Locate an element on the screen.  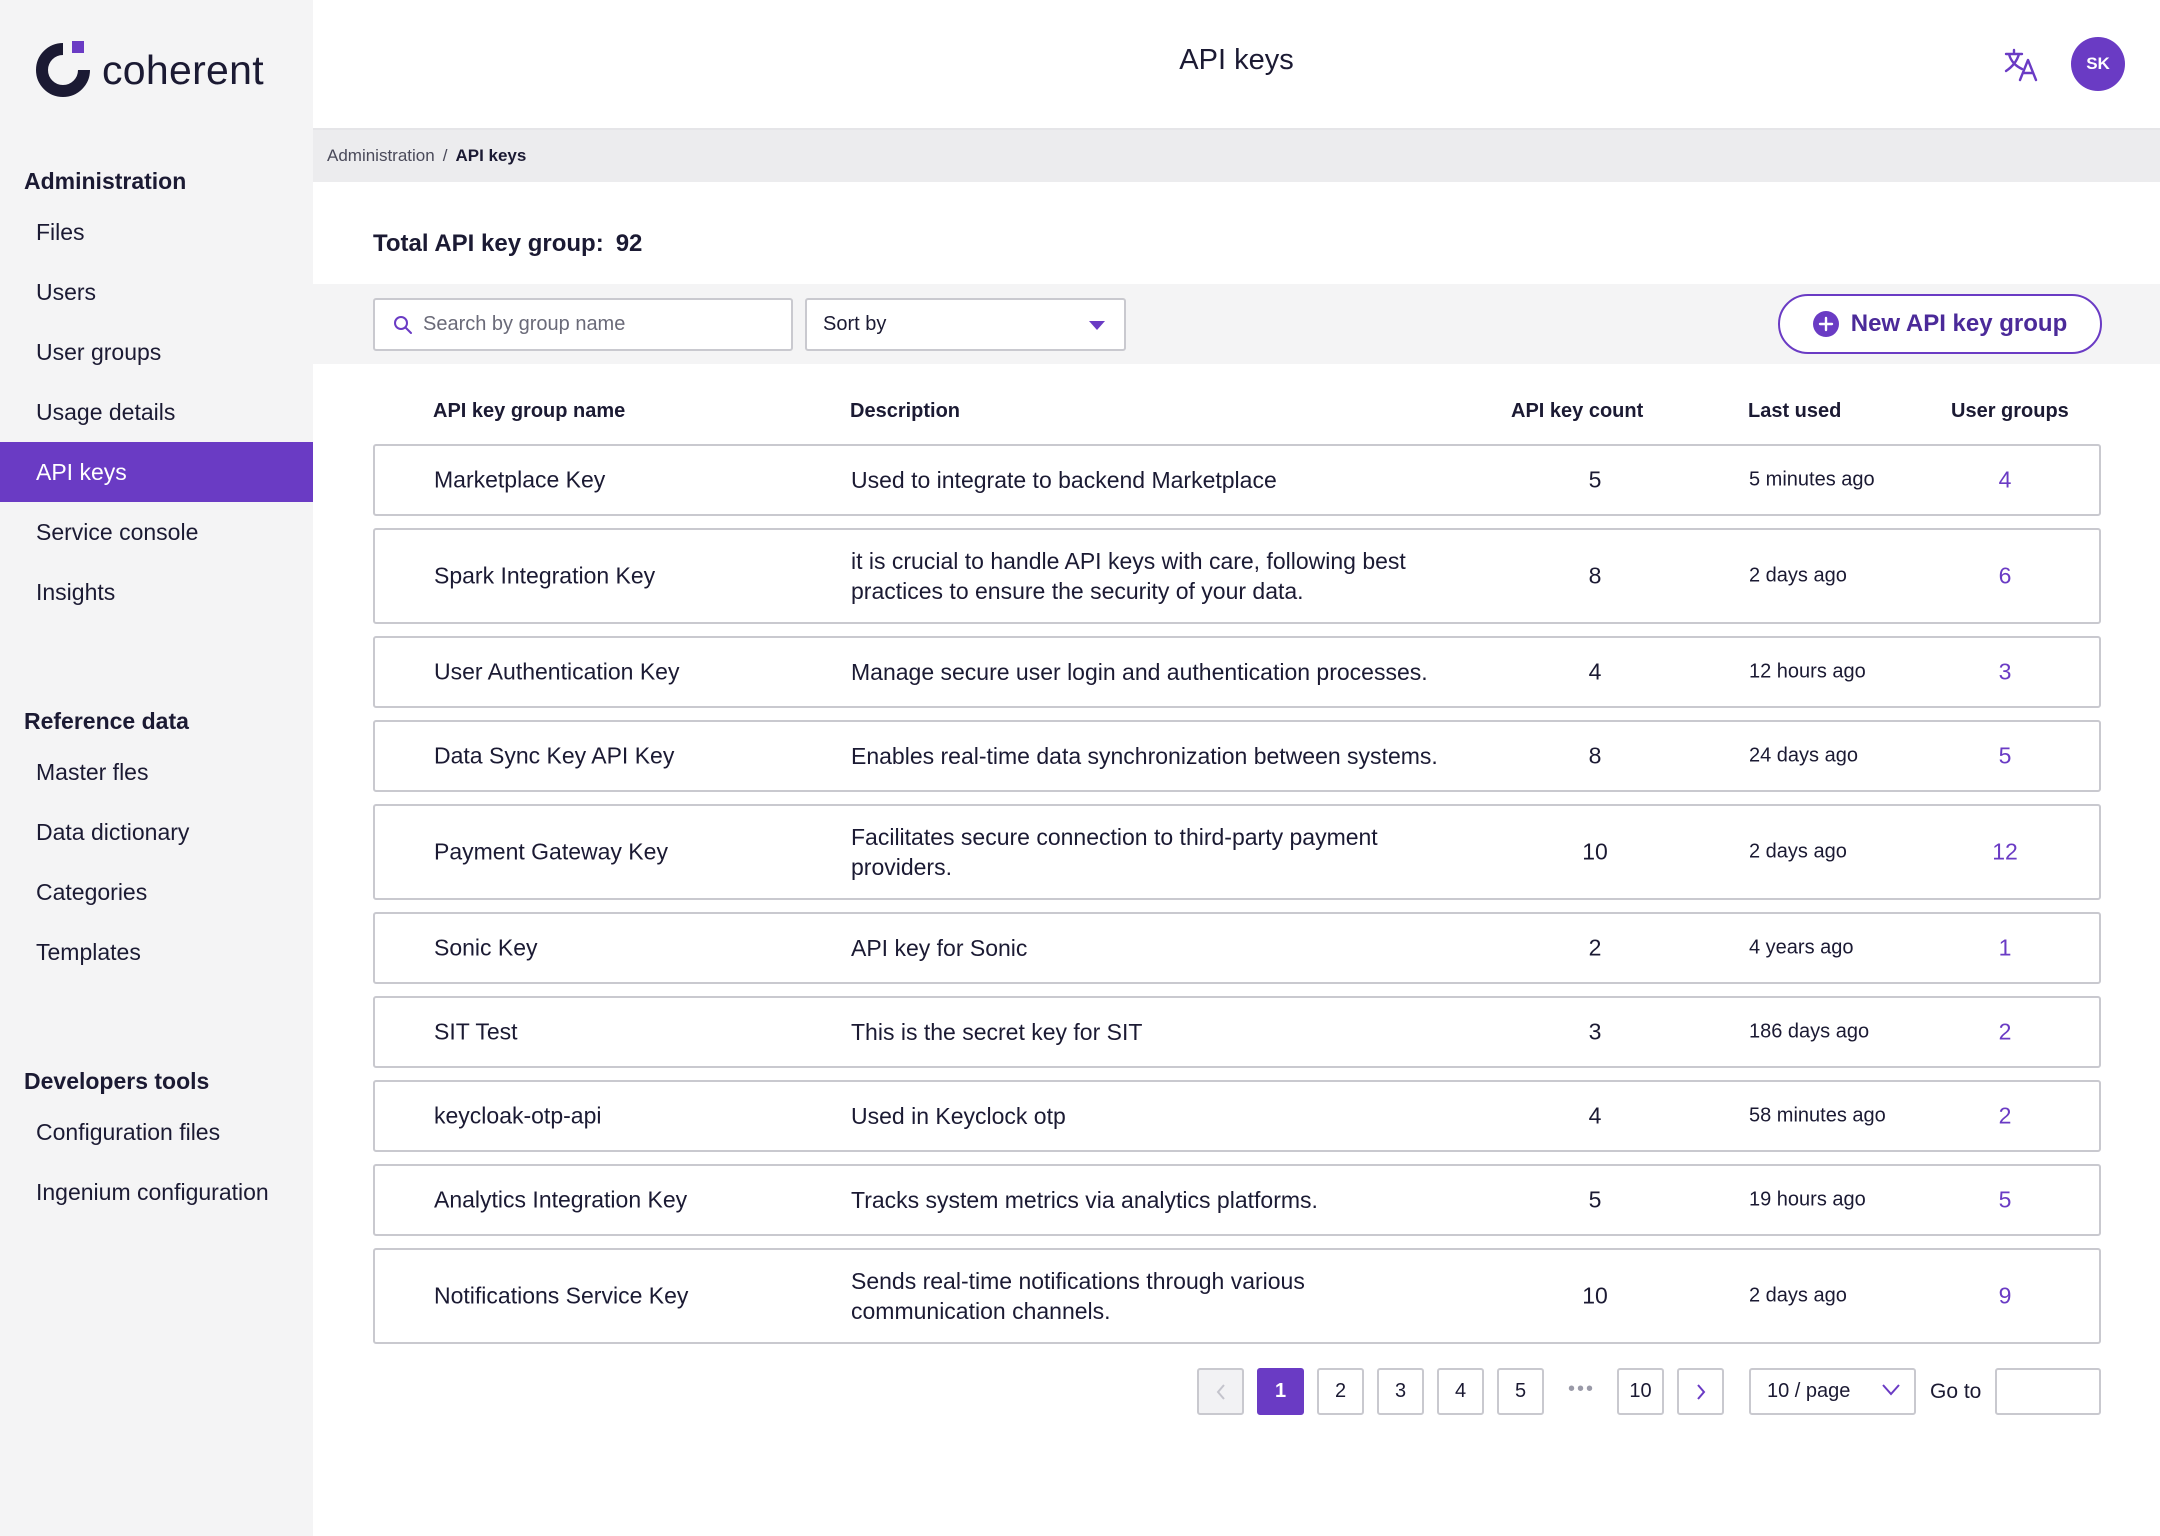
new-api-key-group-button: New API key group is located at coordinates (1940, 324).